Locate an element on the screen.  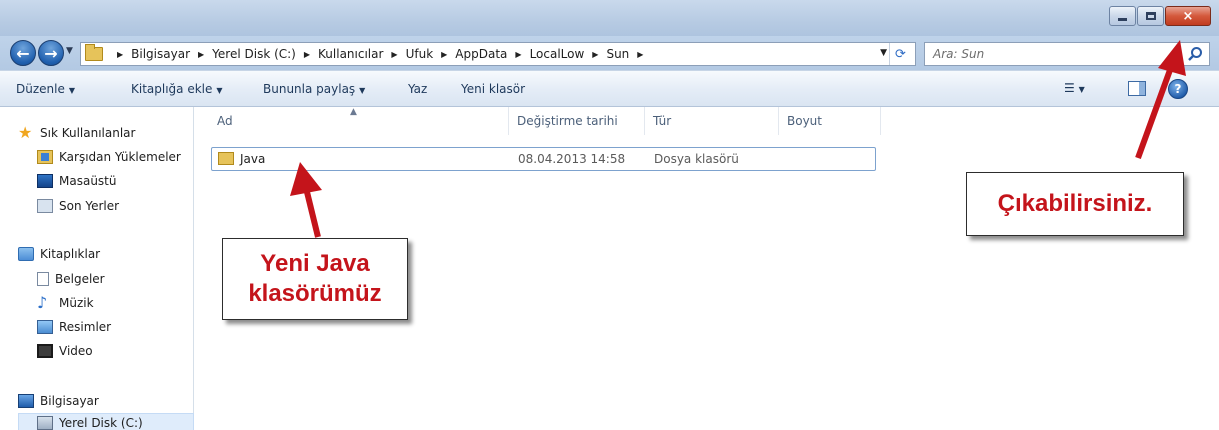
java-folder-callout: Yeni Java klasörümüz is located at coordinates (315, 279).